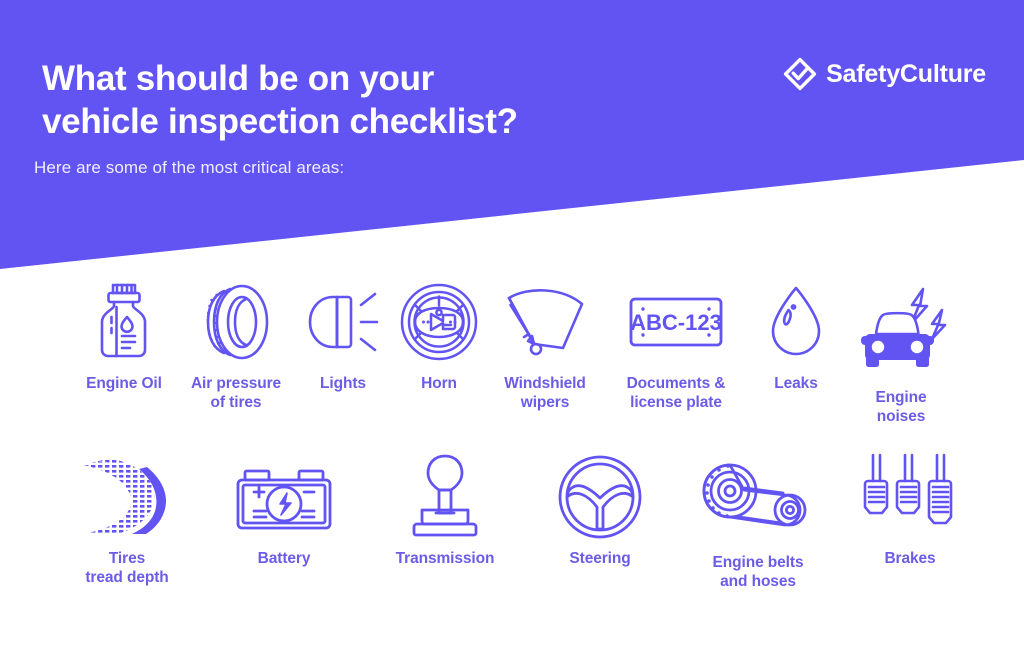 The height and width of the screenshot is (650, 1024). What do you see at coordinates (127, 497) in the screenshot?
I see `tire-tread-marks-icon` at bounding box center [127, 497].